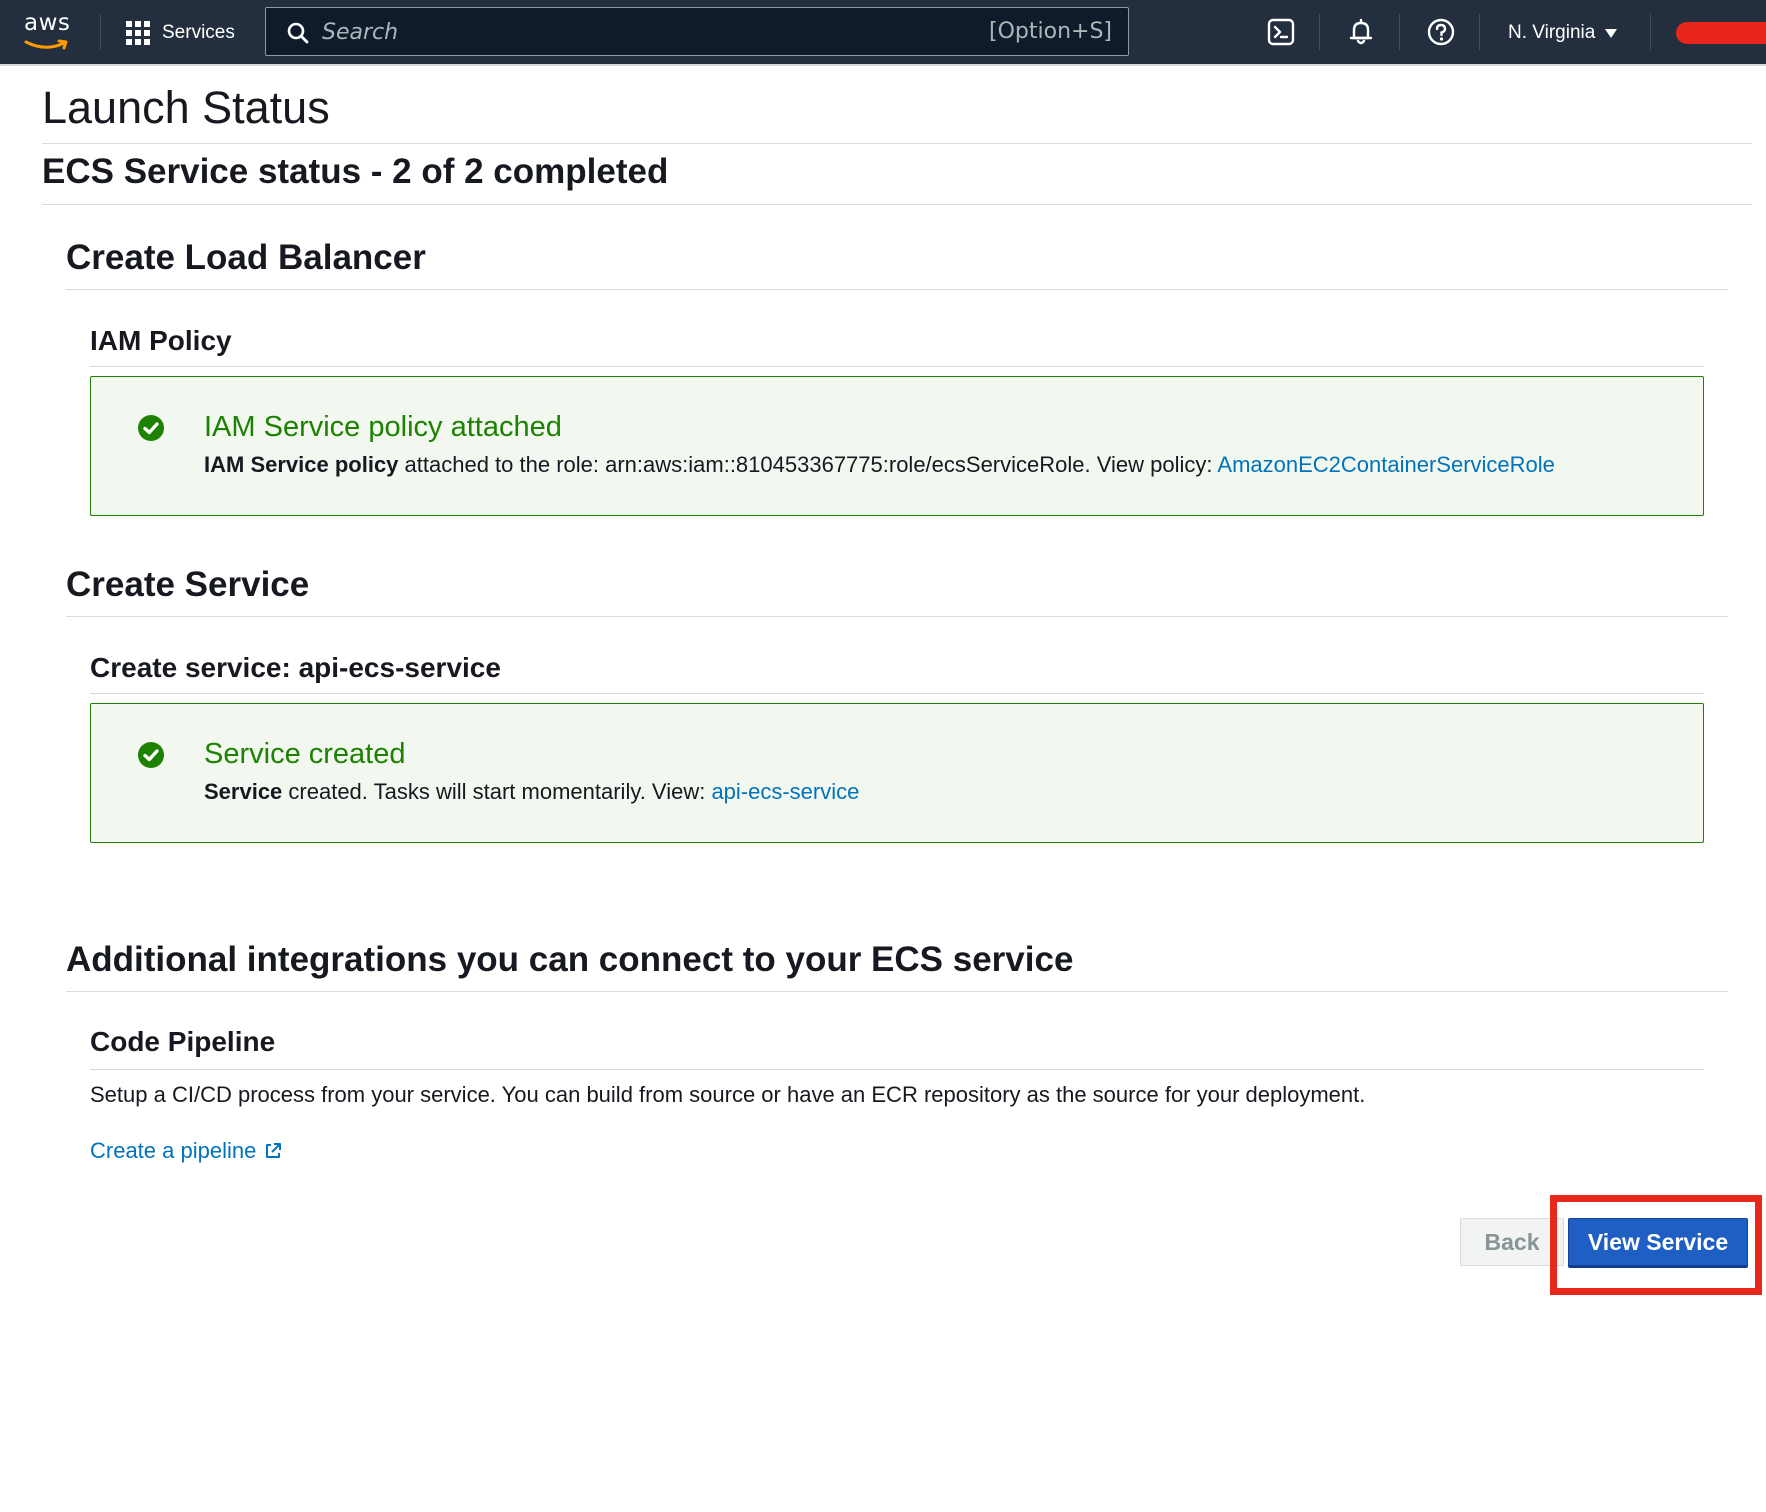 This screenshot has width=1766, height=1512. What do you see at coordinates (1721, 33) in the screenshot?
I see `account-menu-redacted` at bounding box center [1721, 33].